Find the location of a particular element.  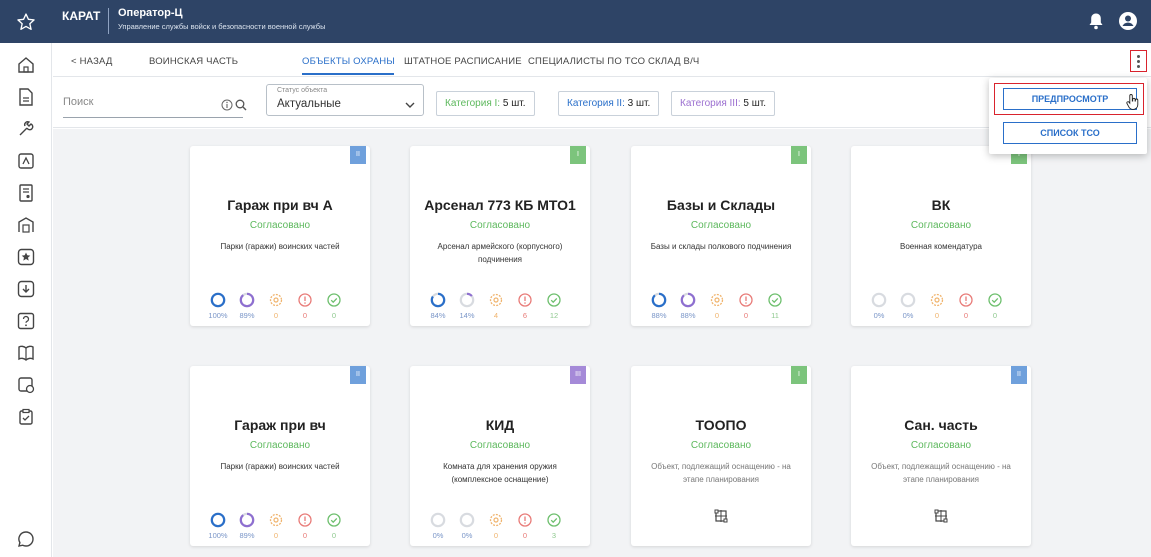

status-select-label: Статус объекта is located at coordinates (302, 90).